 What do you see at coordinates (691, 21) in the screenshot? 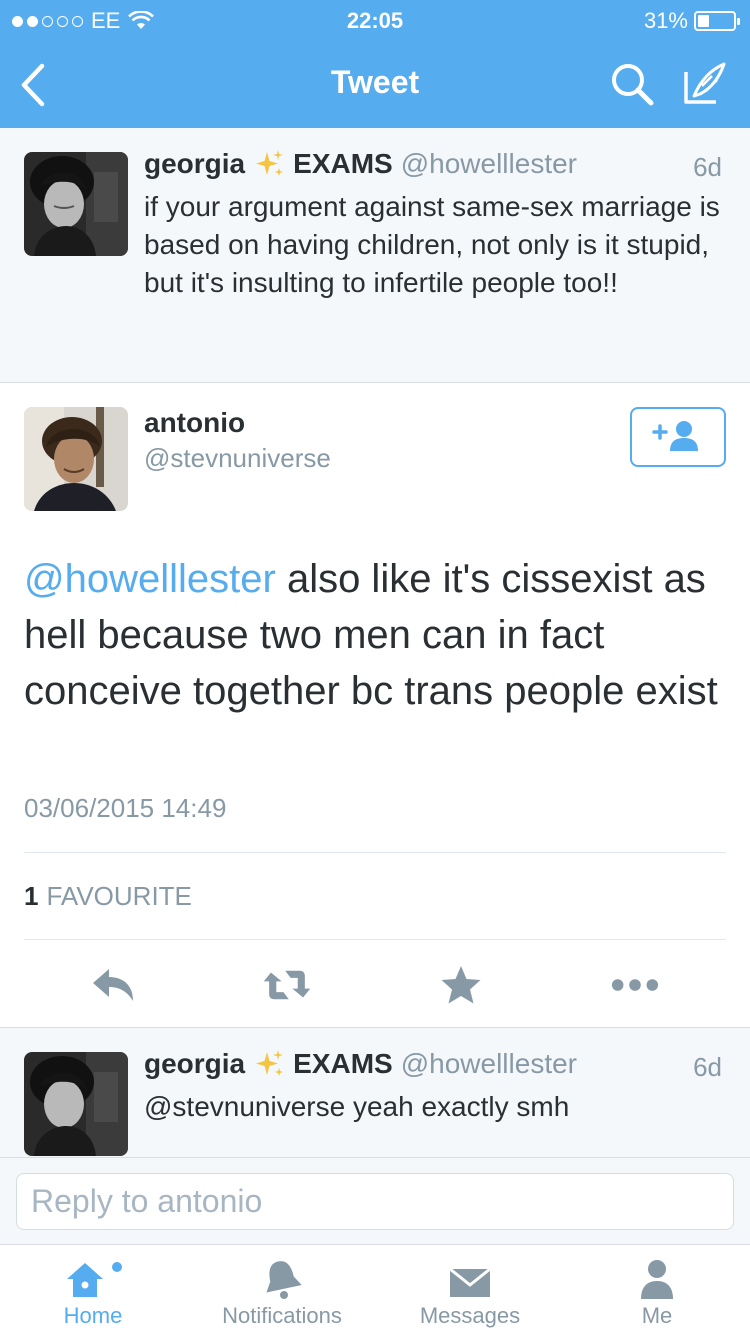
I see `status-right: 31%` at bounding box center [691, 21].